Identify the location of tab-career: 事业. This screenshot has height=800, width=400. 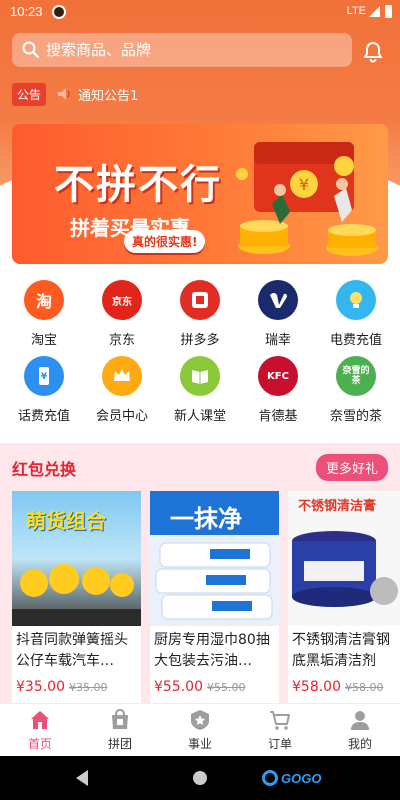
(200, 731).